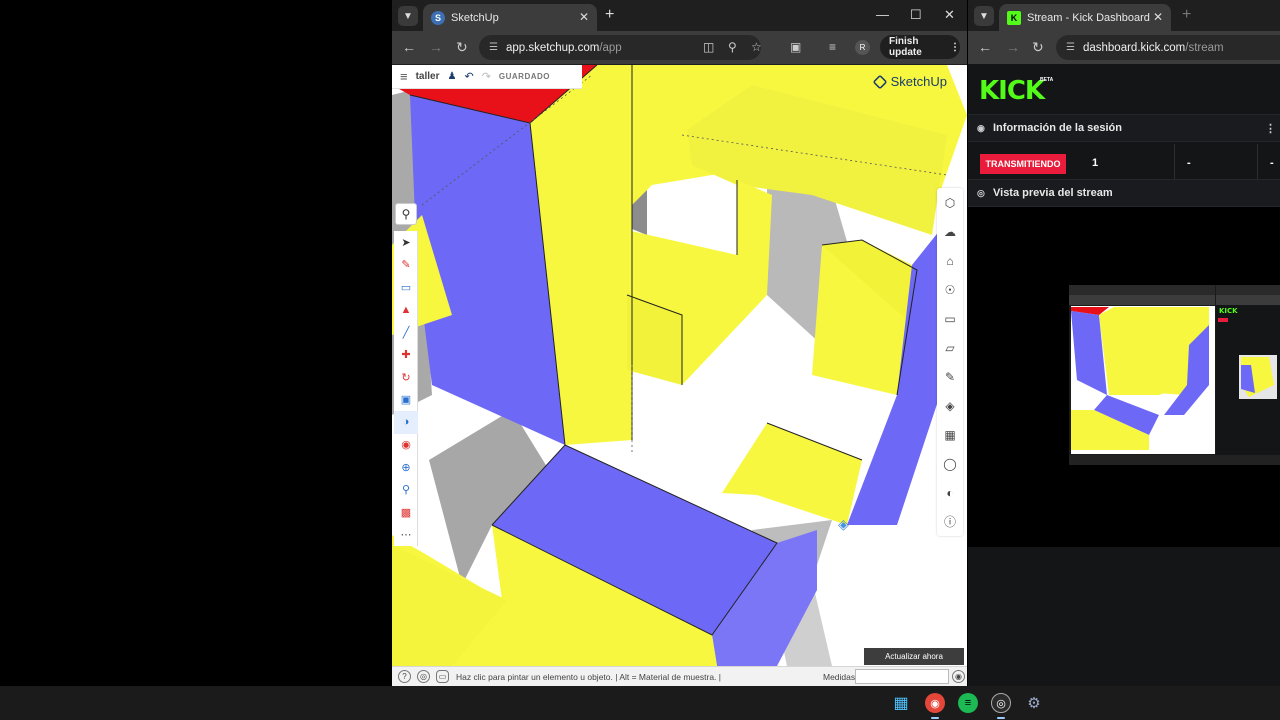 This screenshot has width=1280, height=720. I want to click on paint-panel-icon: ◈, so click(950, 405).